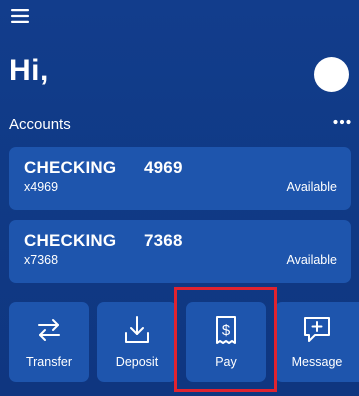 The image size is (359, 396). I want to click on chat-plus-icon, so click(317, 329).